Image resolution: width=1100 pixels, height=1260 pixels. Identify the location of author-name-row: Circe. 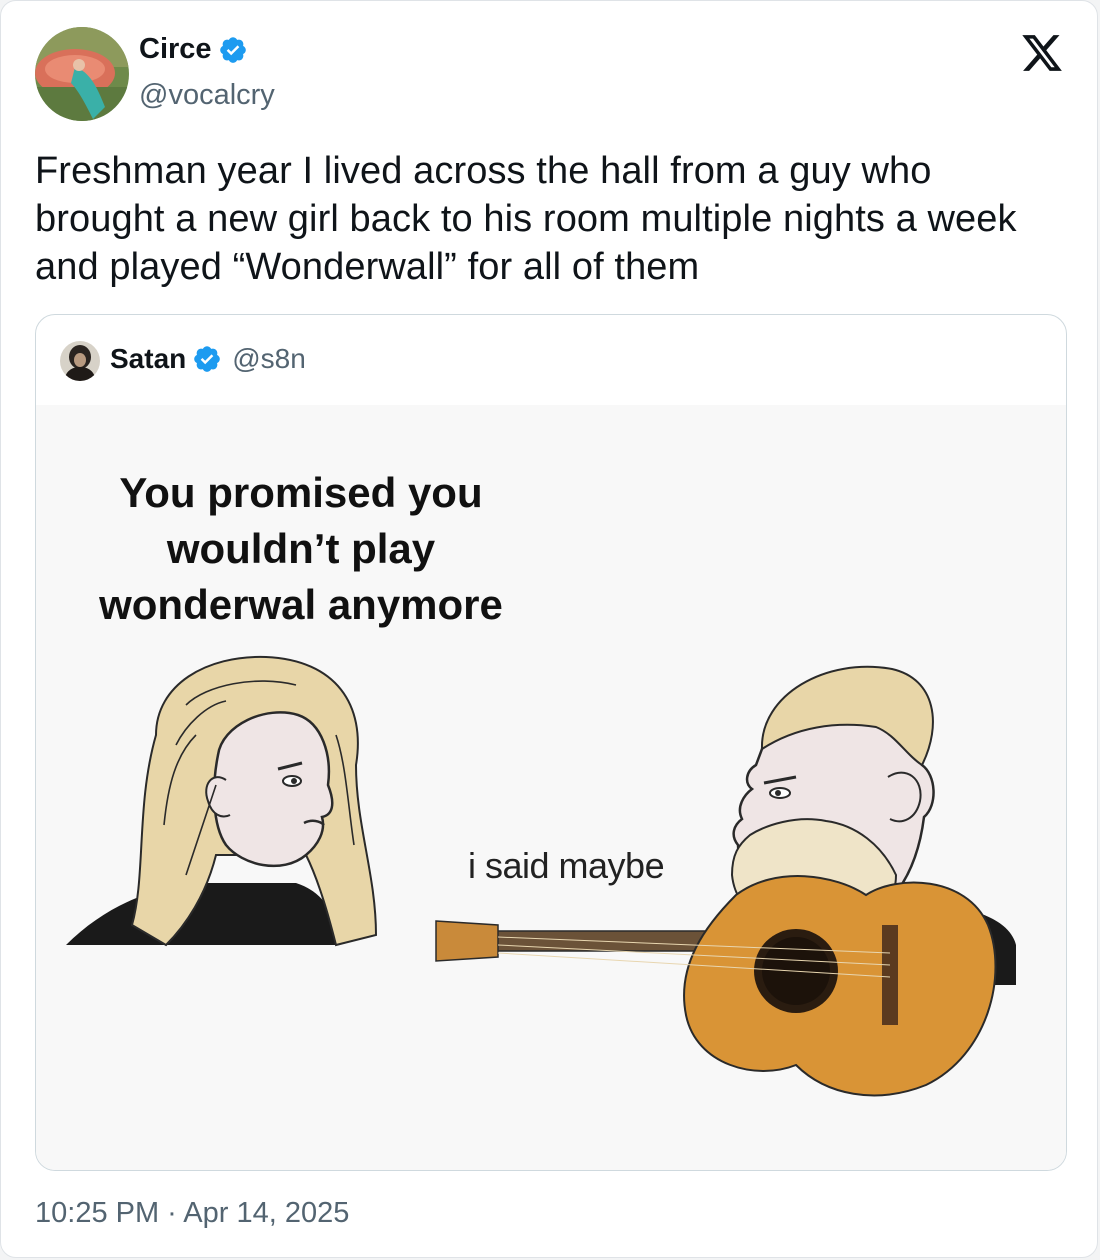
(193, 49).